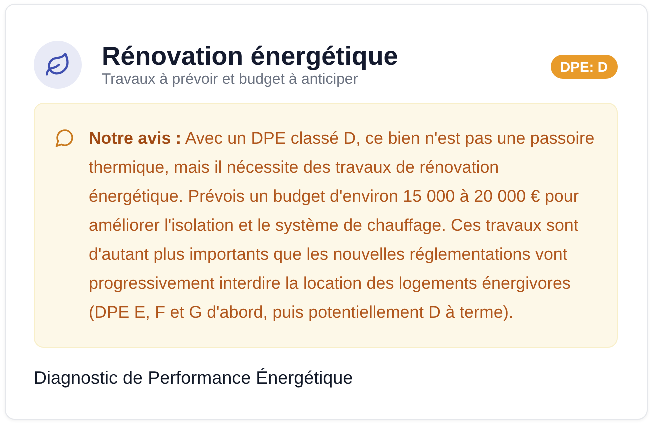 The width and height of the screenshot is (654, 425). I want to click on leaf-icon, so click(58, 65).